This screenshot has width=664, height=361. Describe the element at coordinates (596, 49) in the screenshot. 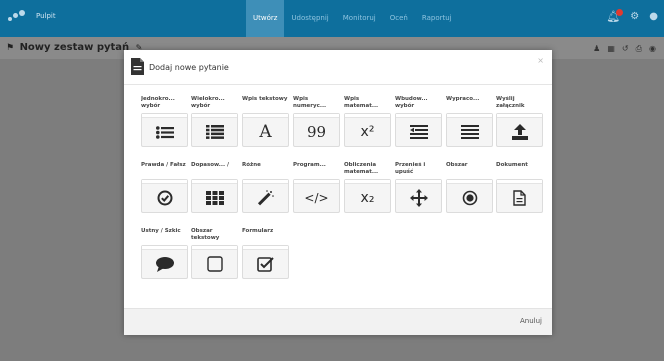

I see `person-icon: ♟` at that location.